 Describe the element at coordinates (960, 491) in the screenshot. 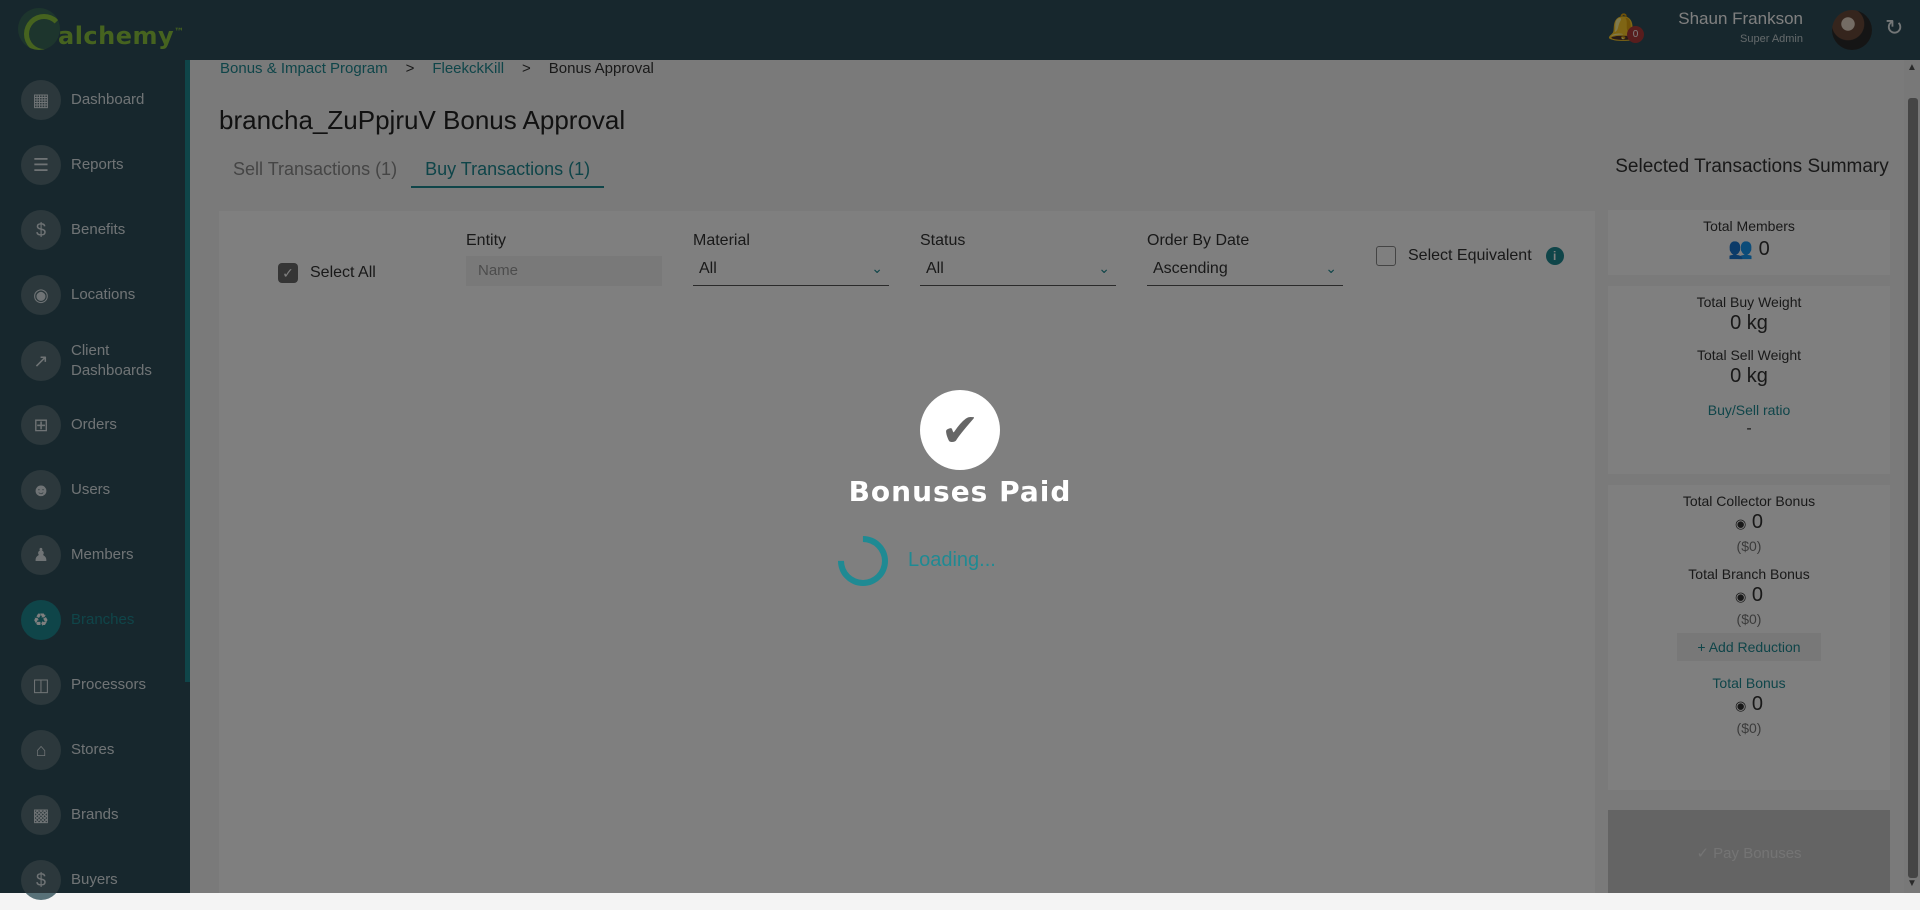

I see `modal-title: Bonuses Paid` at that location.